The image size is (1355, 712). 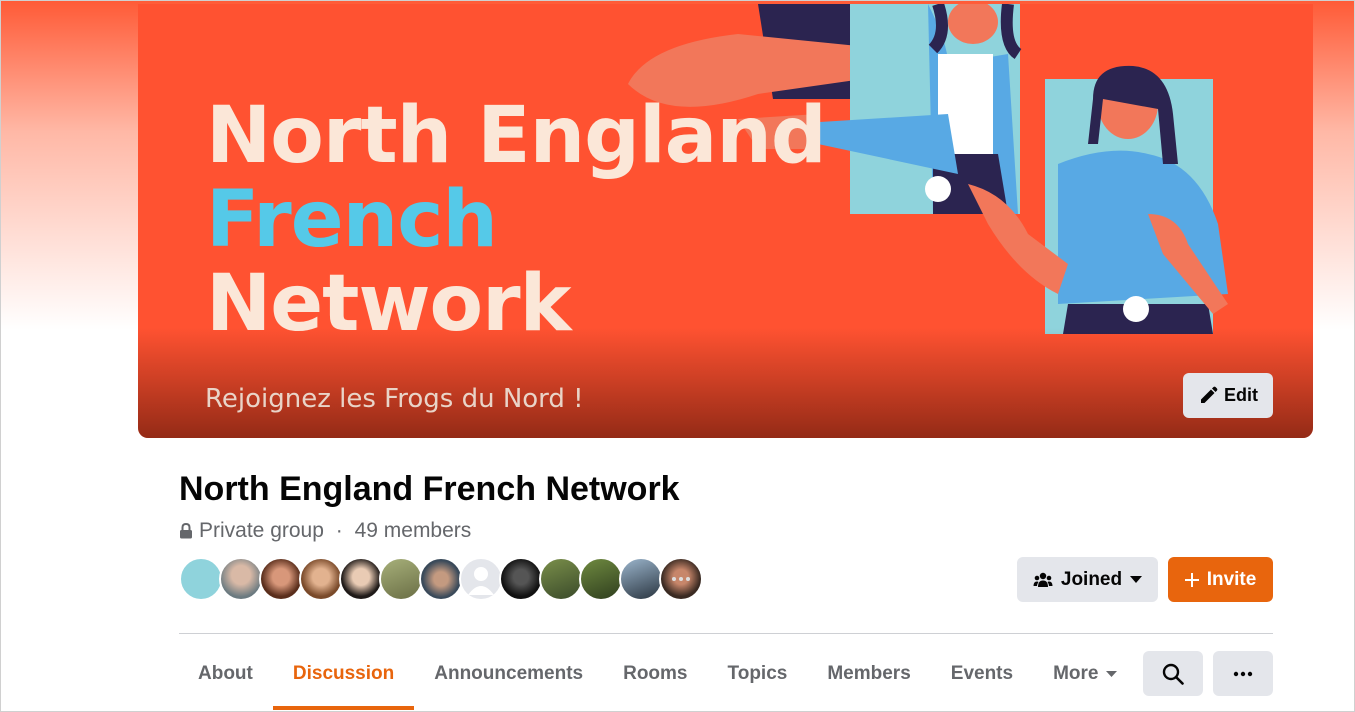 What do you see at coordinates (1043, 579) in the screenshot?
I see `members-icon` at bounding box center [1043, 579].